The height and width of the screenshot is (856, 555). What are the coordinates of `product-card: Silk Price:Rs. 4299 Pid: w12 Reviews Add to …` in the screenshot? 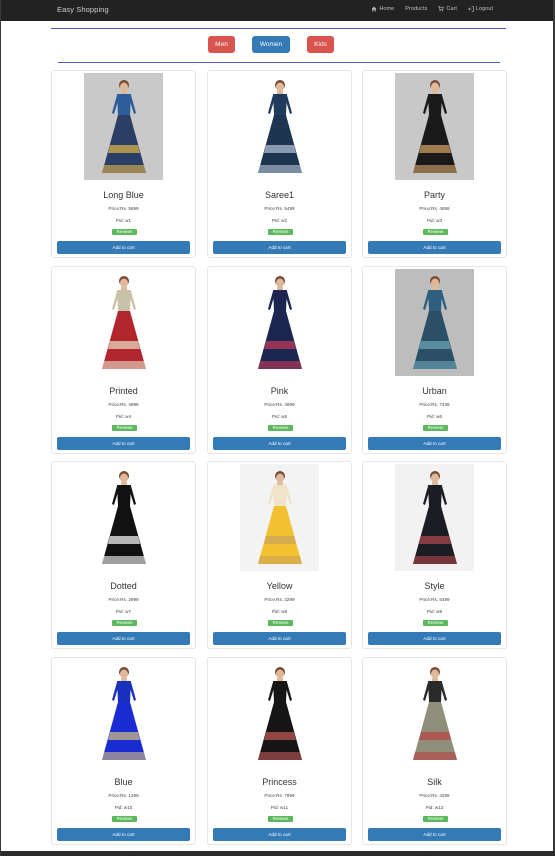 It's located at (434, 751).